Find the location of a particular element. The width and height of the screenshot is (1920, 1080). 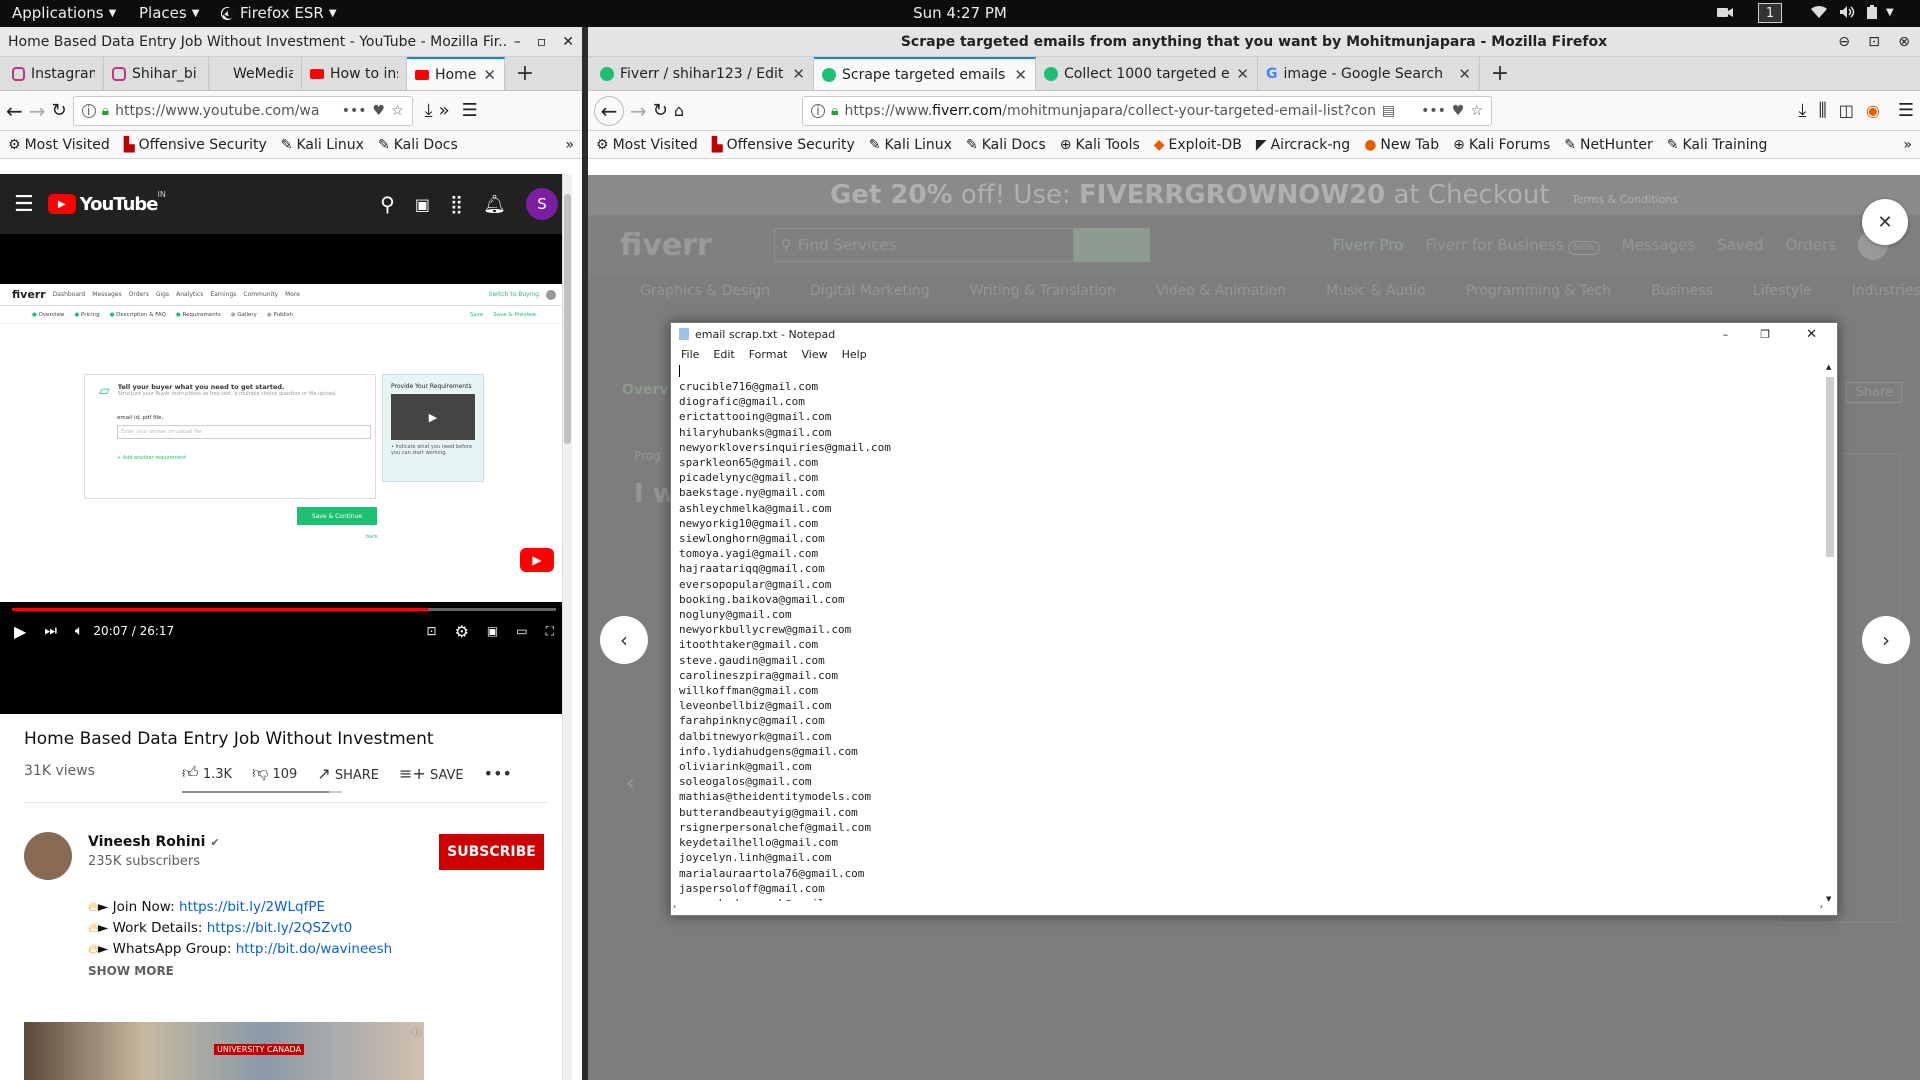

bookmark-new-tab: ● New Tab is located at coordinates (1401, 145).